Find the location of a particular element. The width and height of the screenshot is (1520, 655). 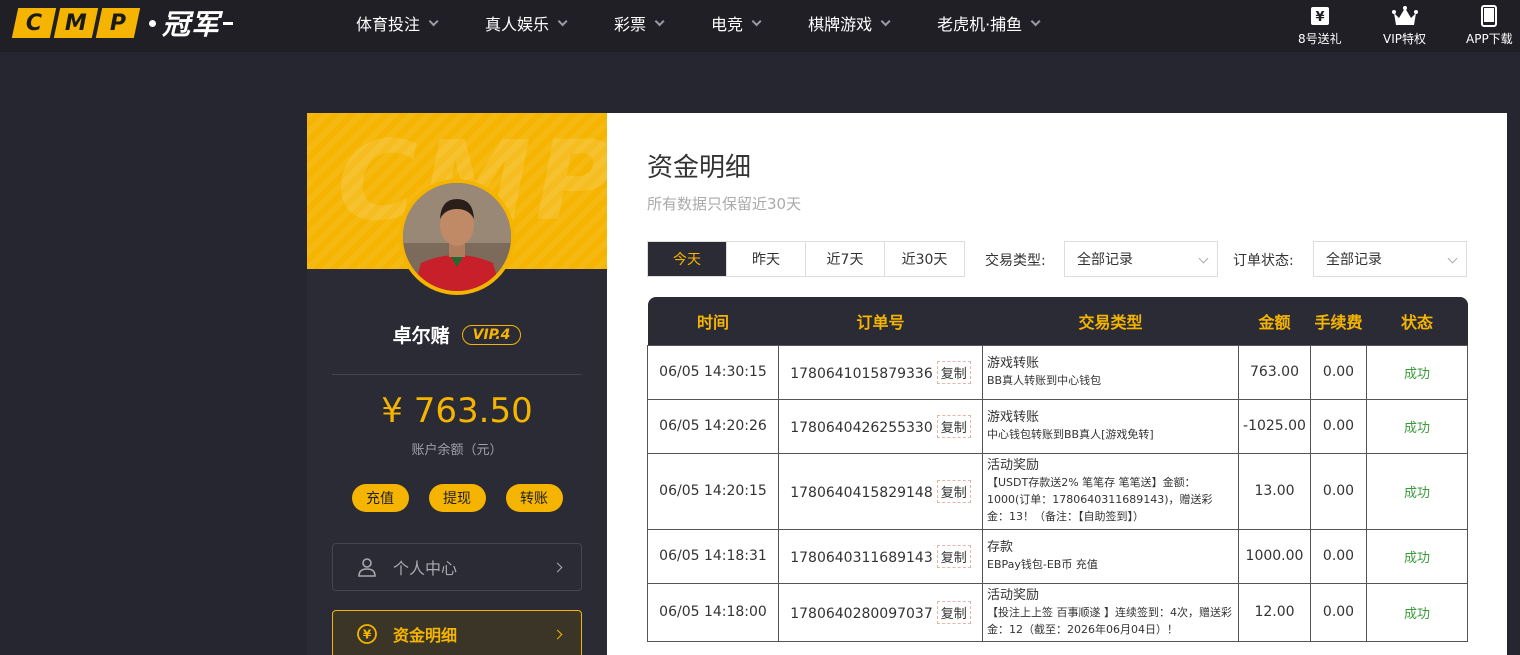

transaction-type-label: 交易类型: is located at coordinates (1015, 261).